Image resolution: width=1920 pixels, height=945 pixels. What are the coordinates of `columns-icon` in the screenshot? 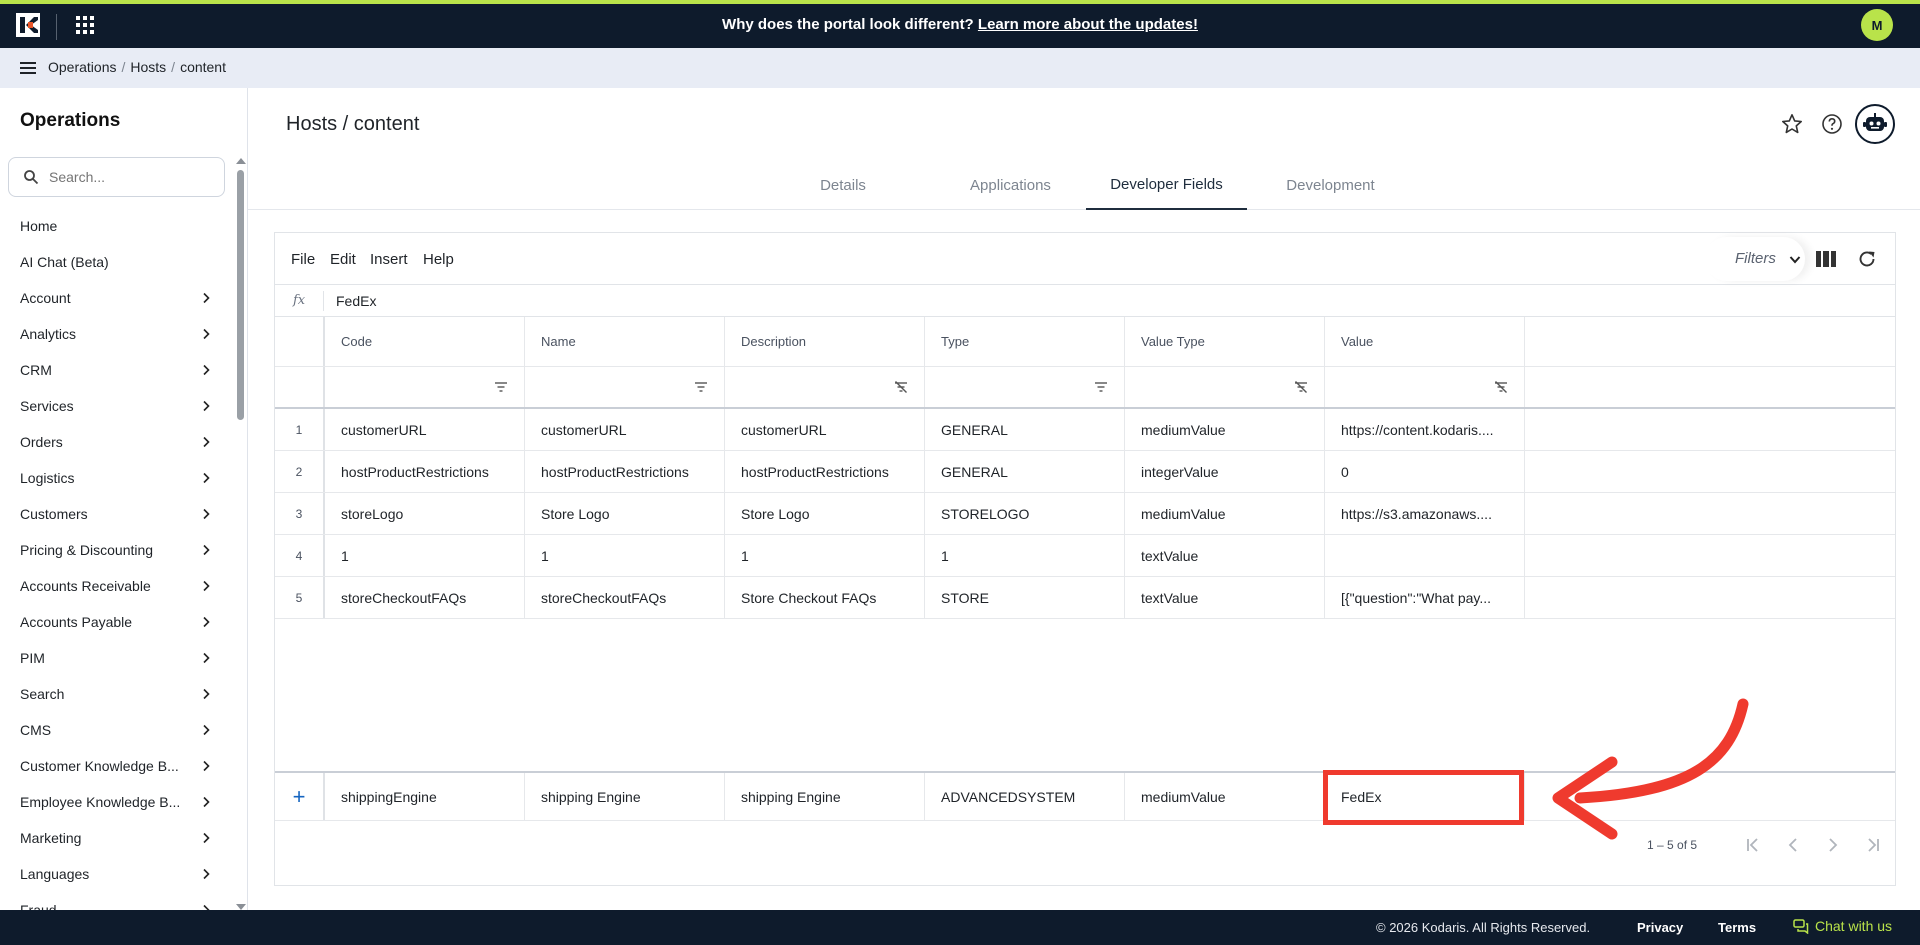 It's located at (1826, 259).